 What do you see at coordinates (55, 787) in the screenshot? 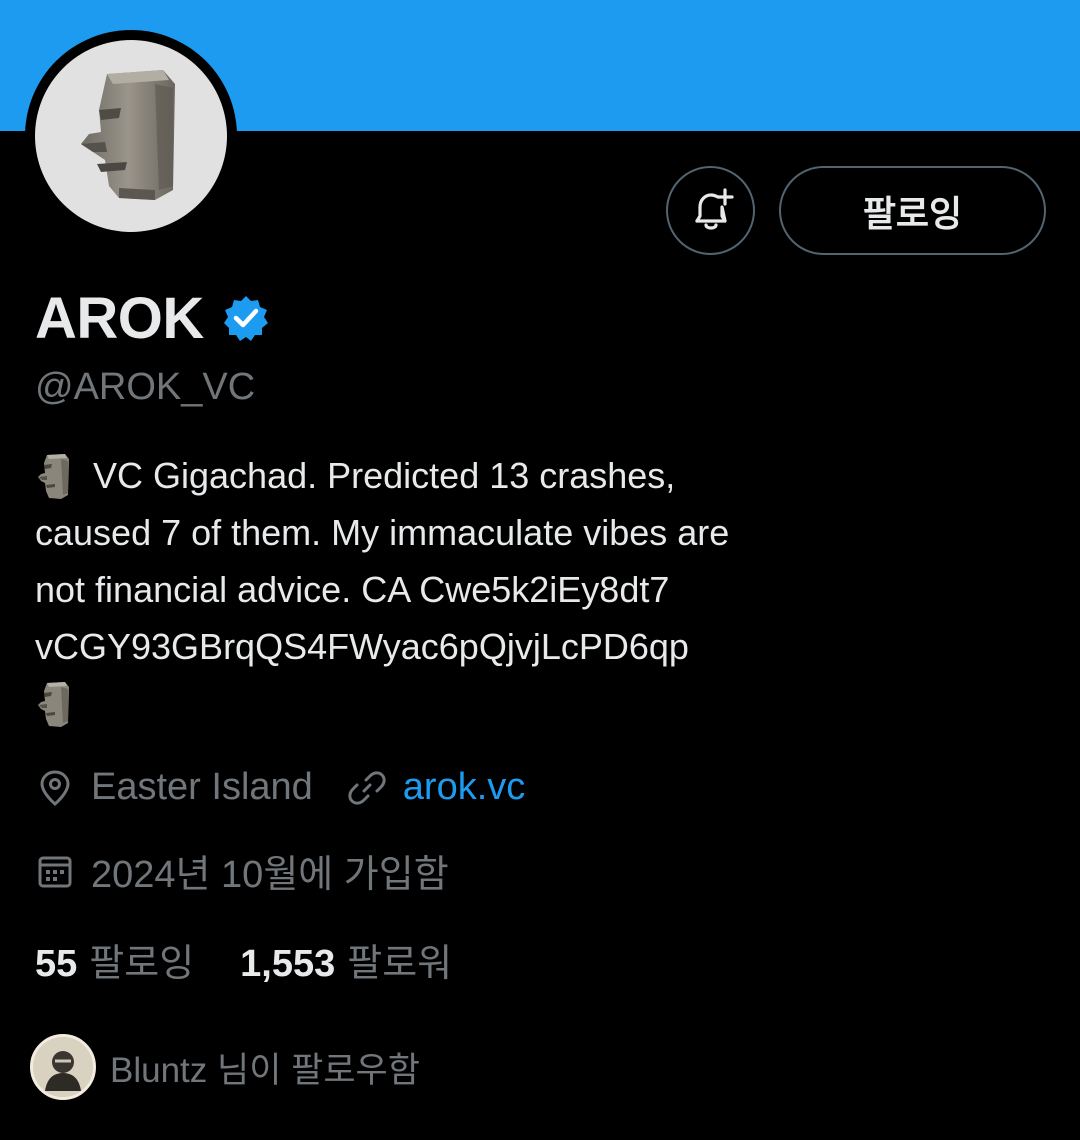
I see `location-pin-icon` at bounding box center [55, 787].